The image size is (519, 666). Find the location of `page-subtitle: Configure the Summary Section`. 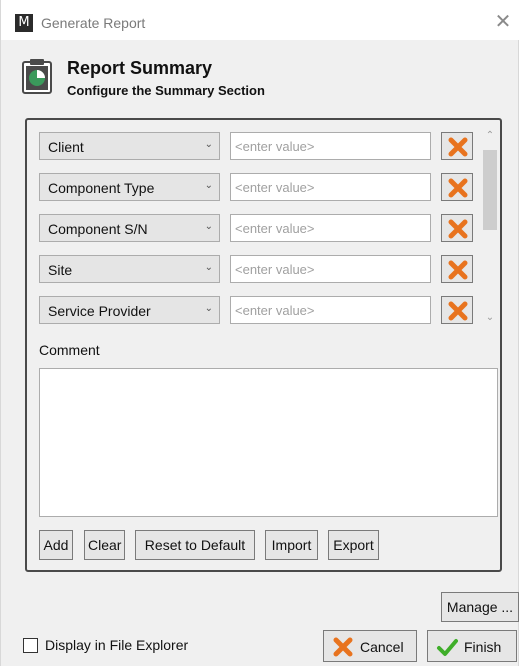

page-subtitle: Configure the Summary Section is located at coordinates (166, 90).